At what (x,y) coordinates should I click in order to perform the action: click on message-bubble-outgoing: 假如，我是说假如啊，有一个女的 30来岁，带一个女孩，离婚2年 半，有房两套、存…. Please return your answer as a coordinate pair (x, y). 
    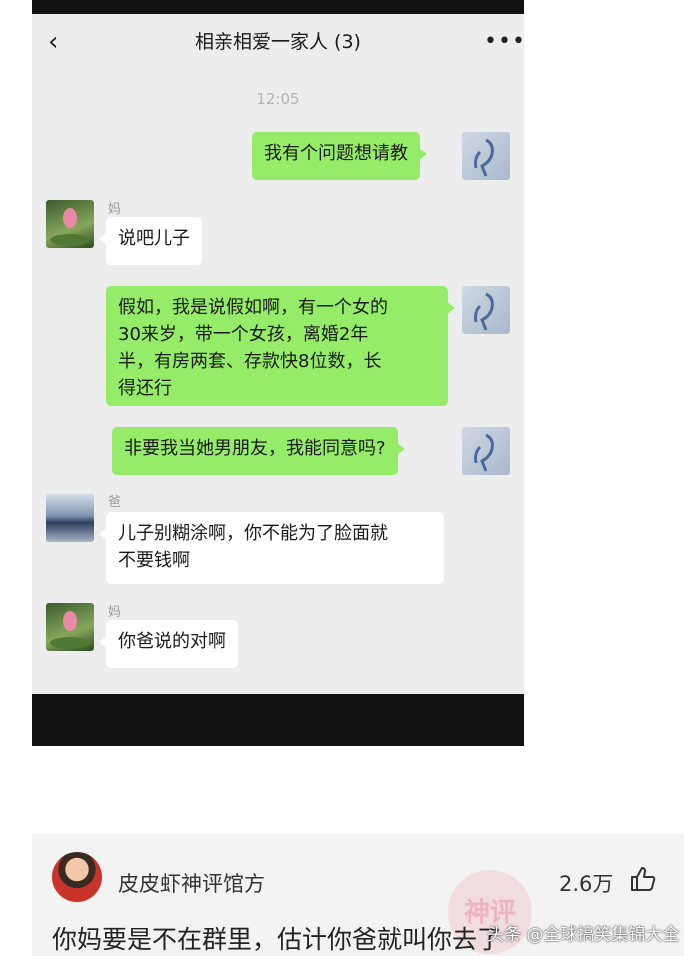
    Looking at the image, I should click on (280, 346).